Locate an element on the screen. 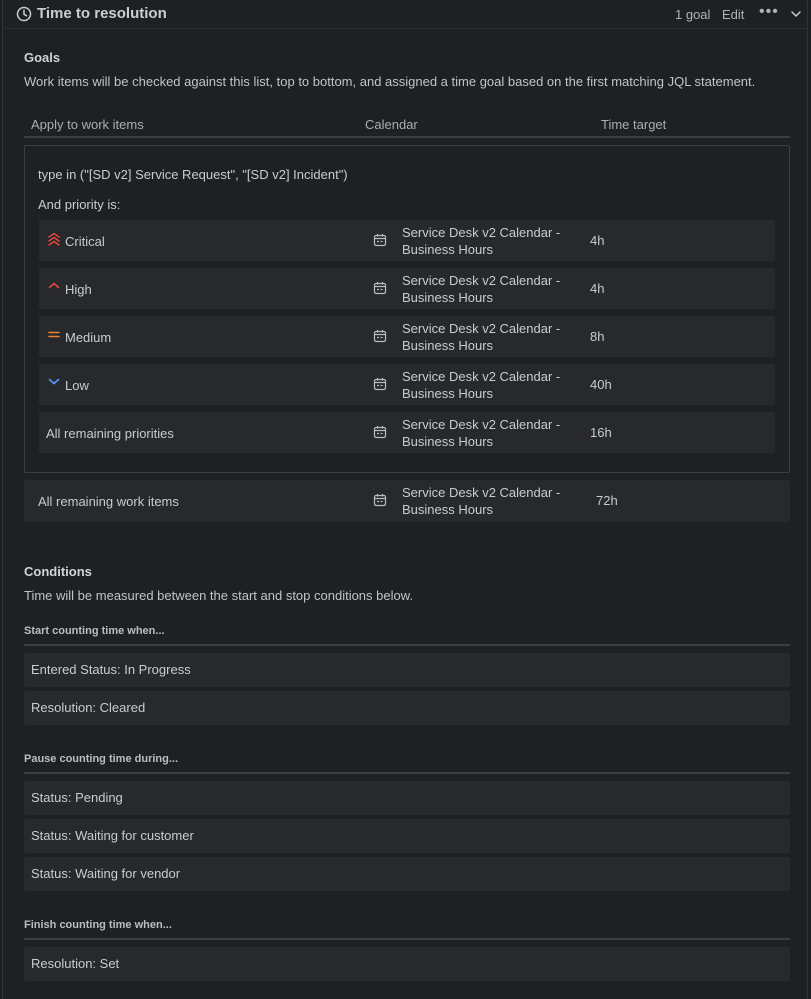 Image resolution: width=811 pixels, height=999 pixels. goal-count: 1 goal is located at coordinates (693, 14).